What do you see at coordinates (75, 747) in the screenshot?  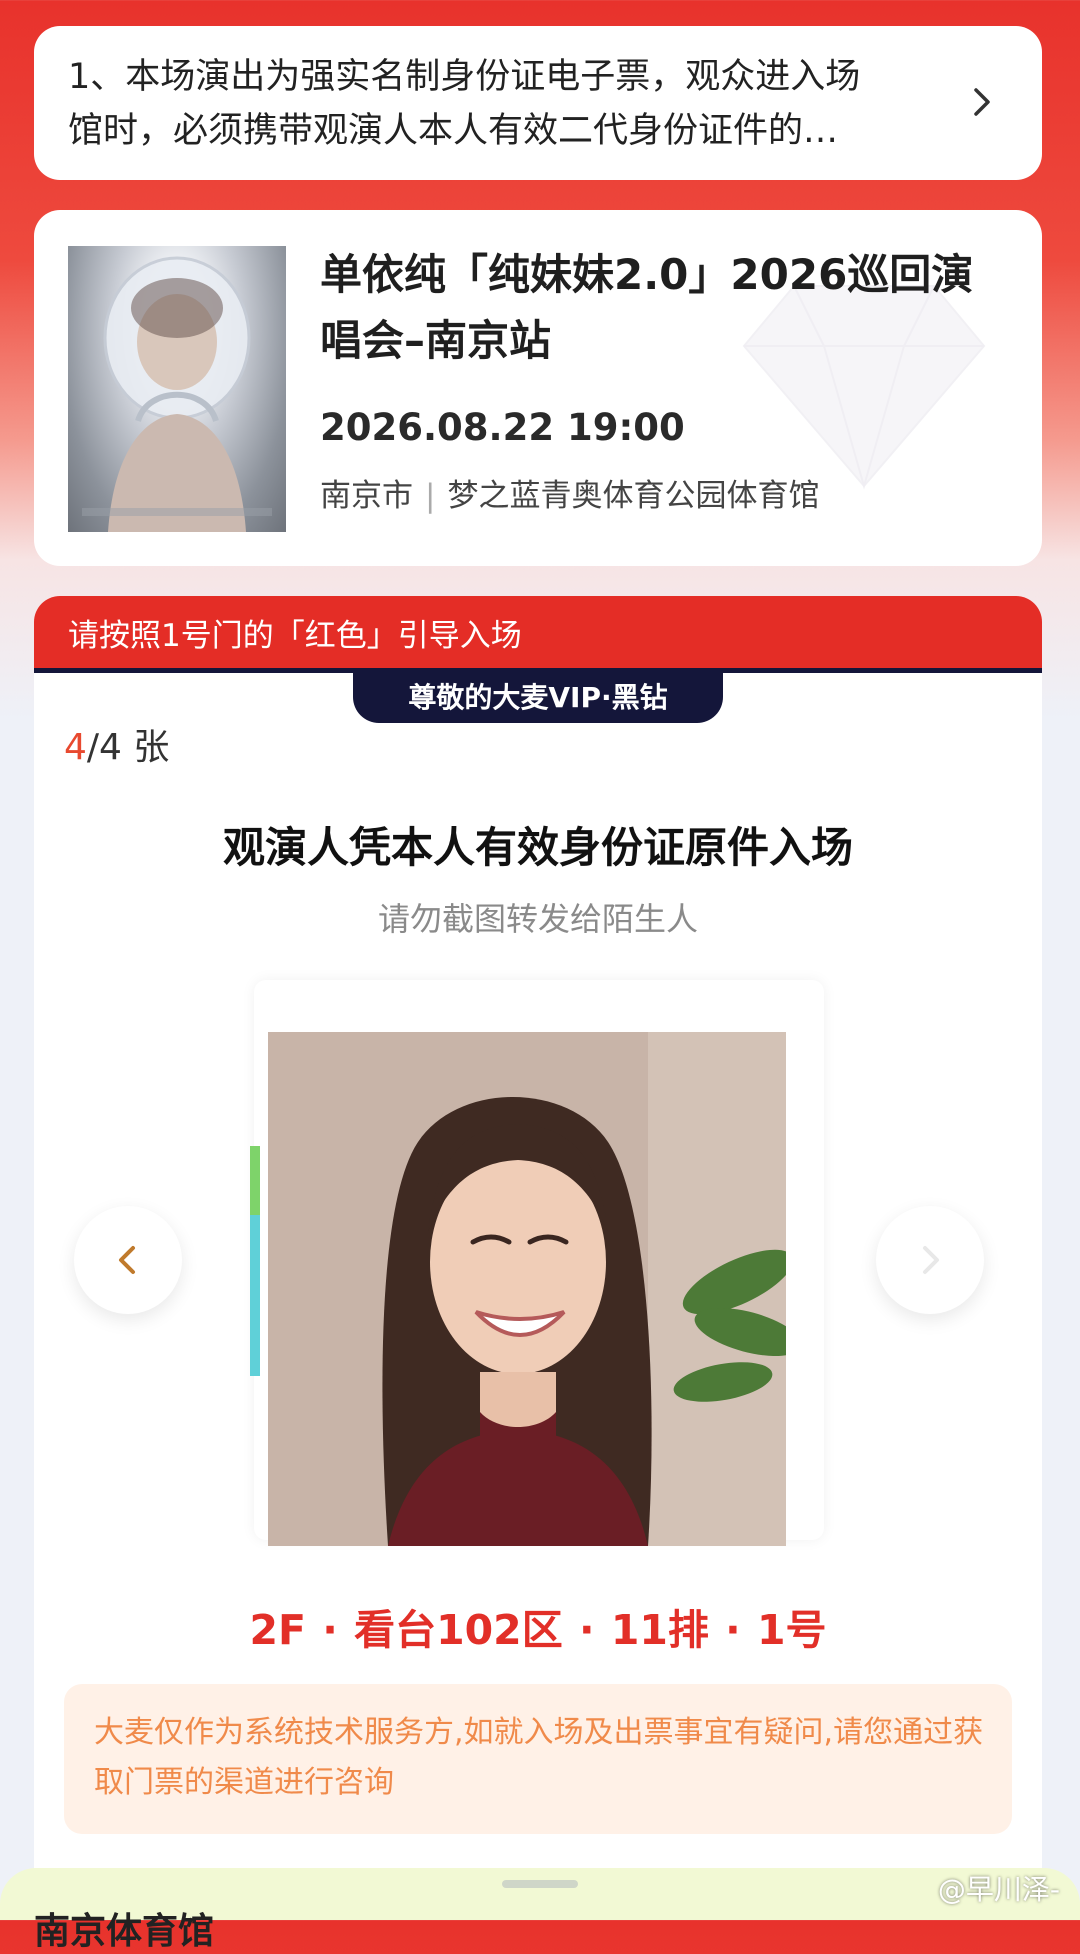 I see `ticket-count-current: 4` at bounding box center [75, 747].